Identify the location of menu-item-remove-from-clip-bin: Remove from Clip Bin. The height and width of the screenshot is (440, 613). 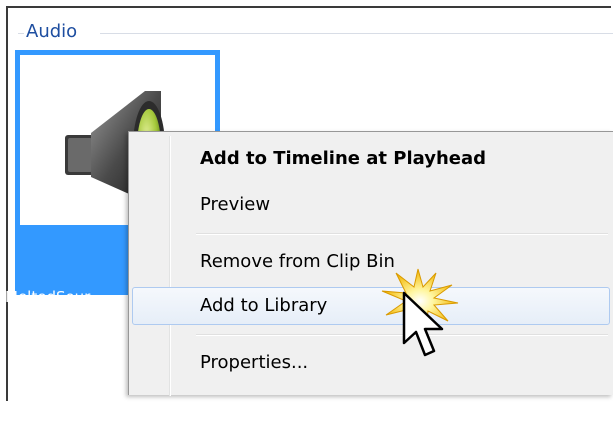
(371, 262).